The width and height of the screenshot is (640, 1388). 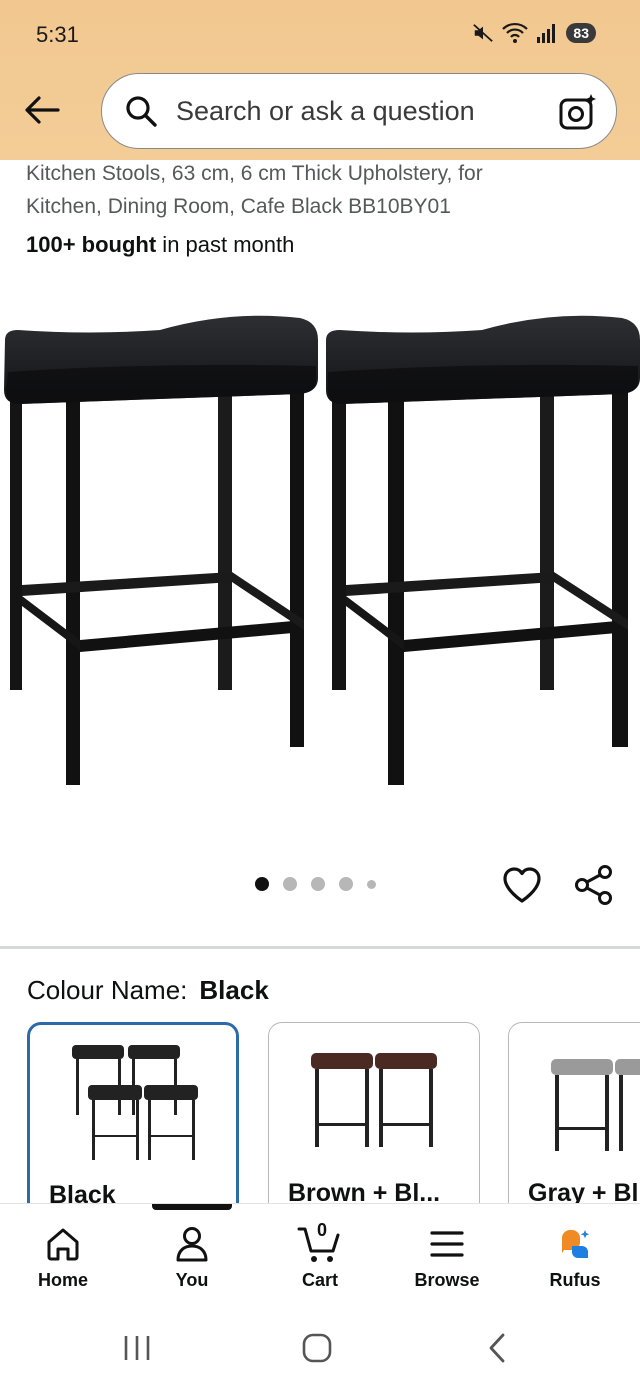 I want to click on nav-cart: 0 Cart, so click(x=320, y=1255).